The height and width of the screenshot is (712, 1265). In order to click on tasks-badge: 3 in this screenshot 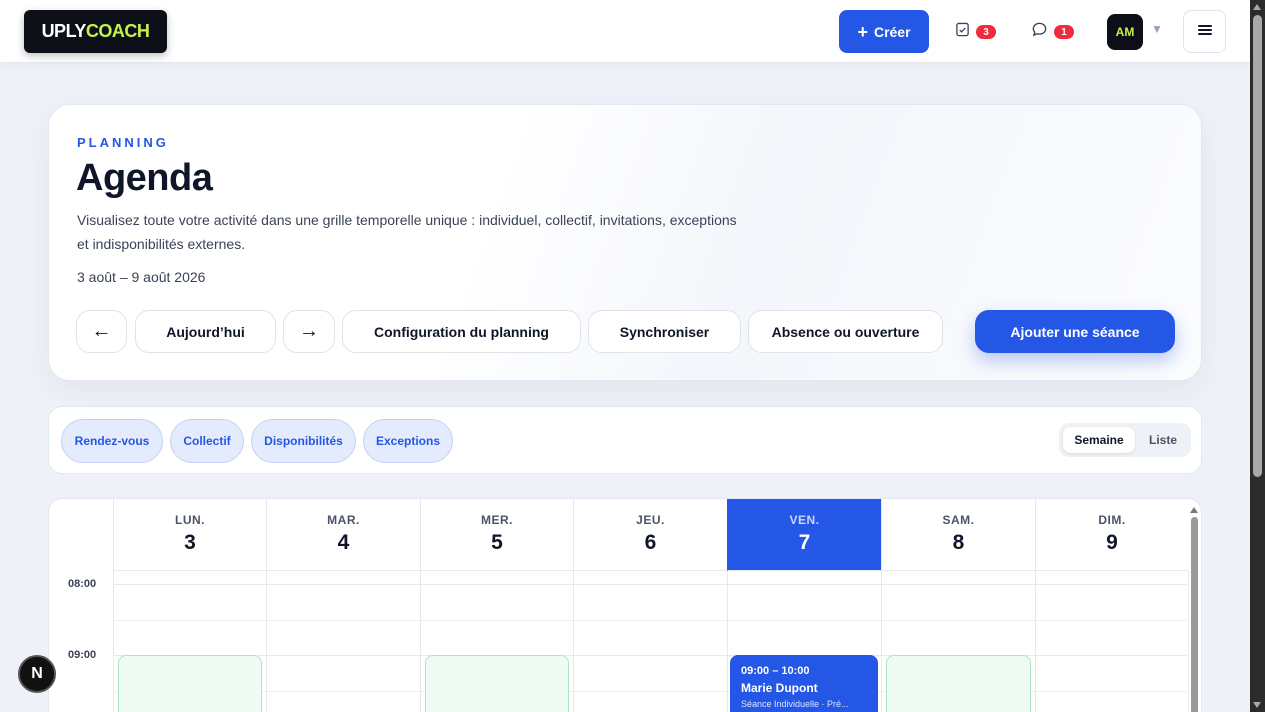, I will do `click(986, 32)`.